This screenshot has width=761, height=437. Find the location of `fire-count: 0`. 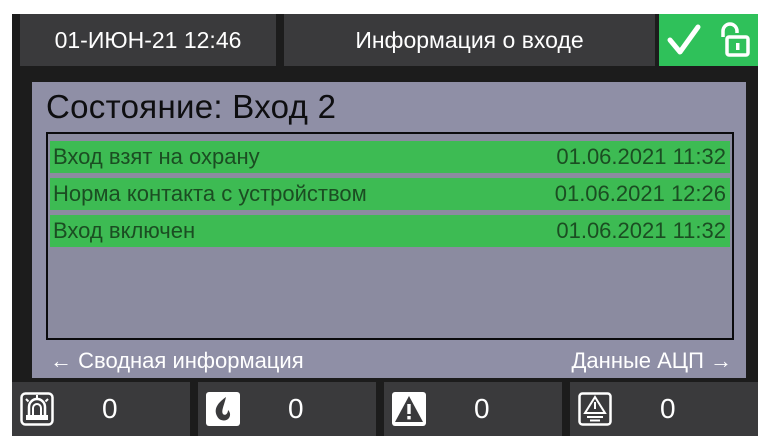

fire-count: 0 is located at coordinates (296, 408).